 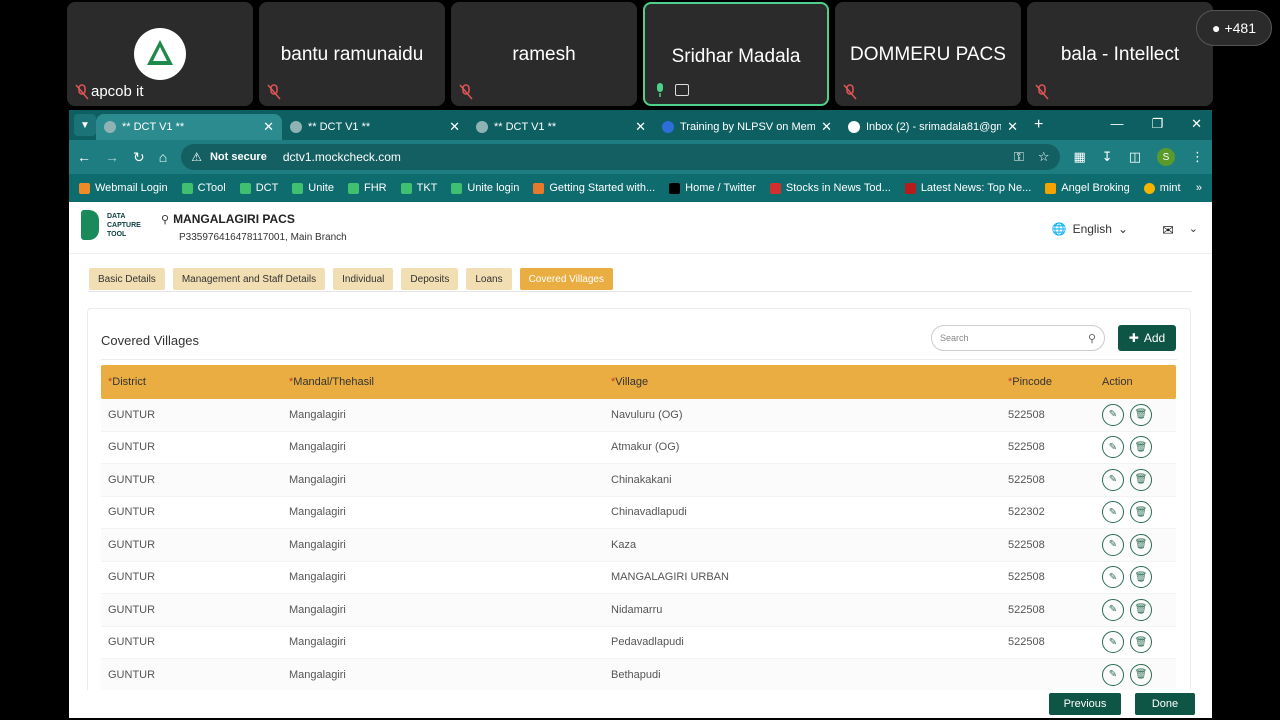 What do you see at coordinates (1165, 704) in the screenshot?
I see `done-button: Done` at bounding box center [1165, 704].